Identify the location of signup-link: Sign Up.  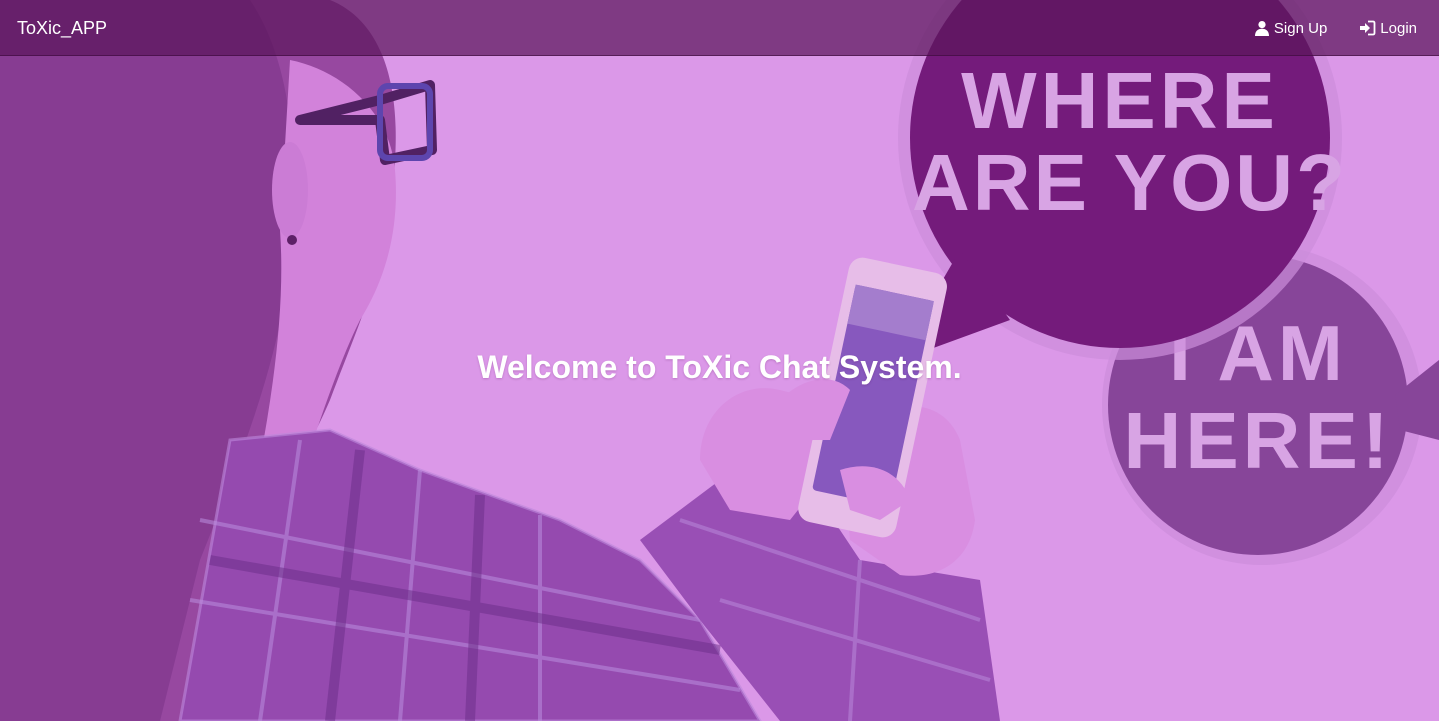
(1290, 28).